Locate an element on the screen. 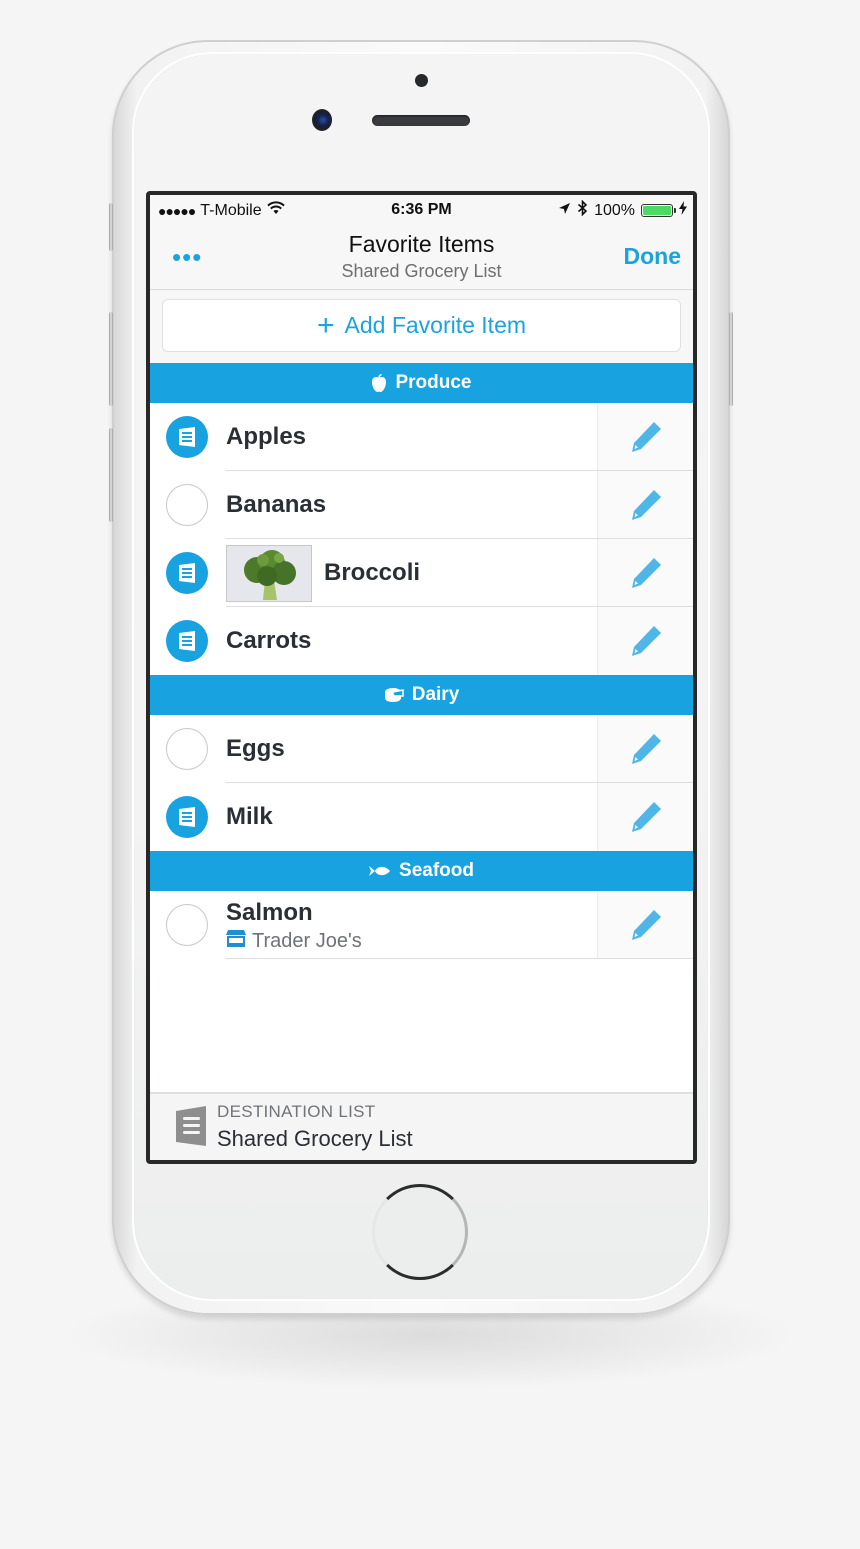 This screenshot has height=1549, width=860. bluetooth-icon is located at coordinates (582, 210).